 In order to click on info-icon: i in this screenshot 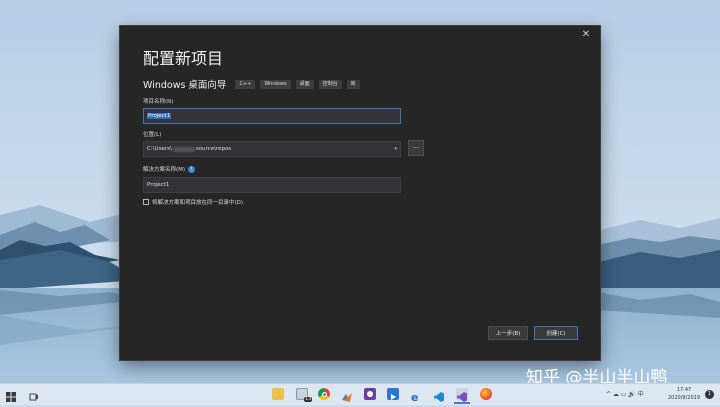, I will do `click(192, 169)`.